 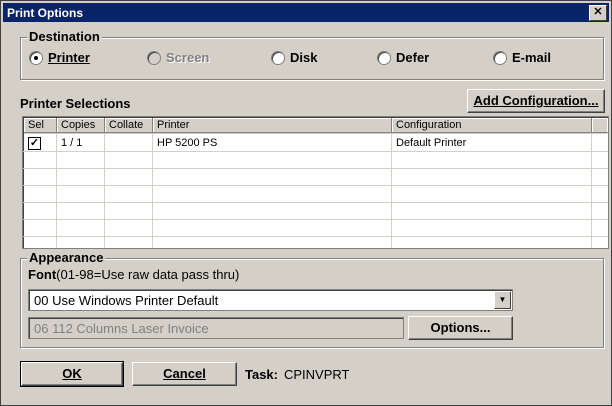 I want to click on copies-cell: 1 / 1, so click(x=72, y=143).